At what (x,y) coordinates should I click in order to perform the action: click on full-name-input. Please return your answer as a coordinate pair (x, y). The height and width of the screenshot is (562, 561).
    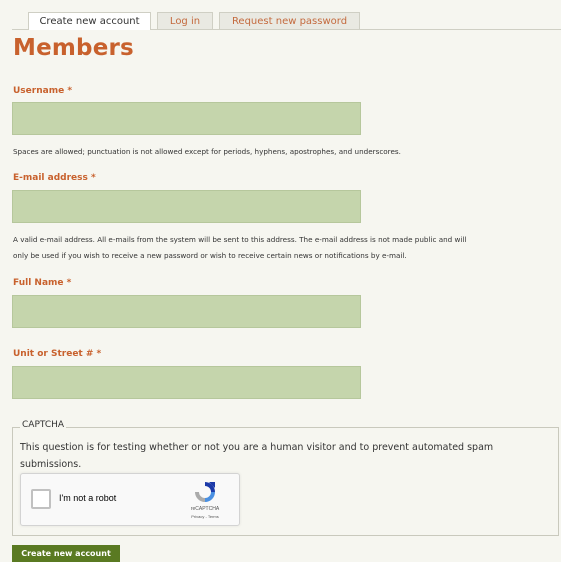
    Looking at the image, I should click on (186, 311).